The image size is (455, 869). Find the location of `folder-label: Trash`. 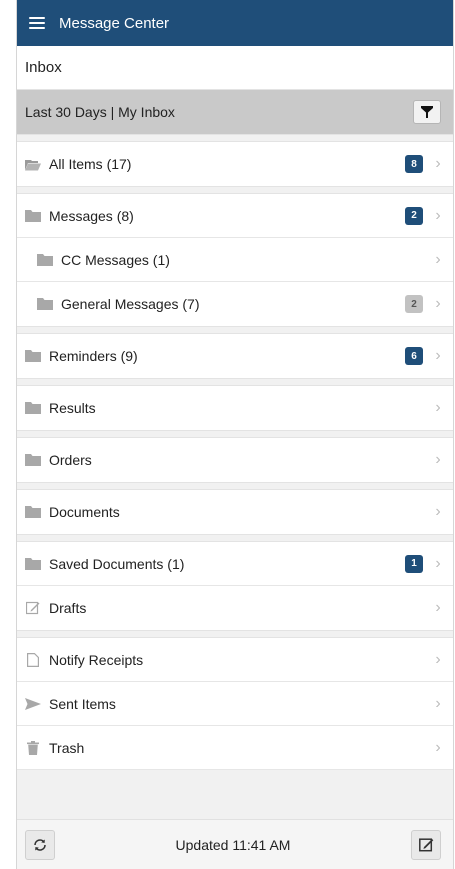

folder-label: Trash is located at coordinates (67, 747).